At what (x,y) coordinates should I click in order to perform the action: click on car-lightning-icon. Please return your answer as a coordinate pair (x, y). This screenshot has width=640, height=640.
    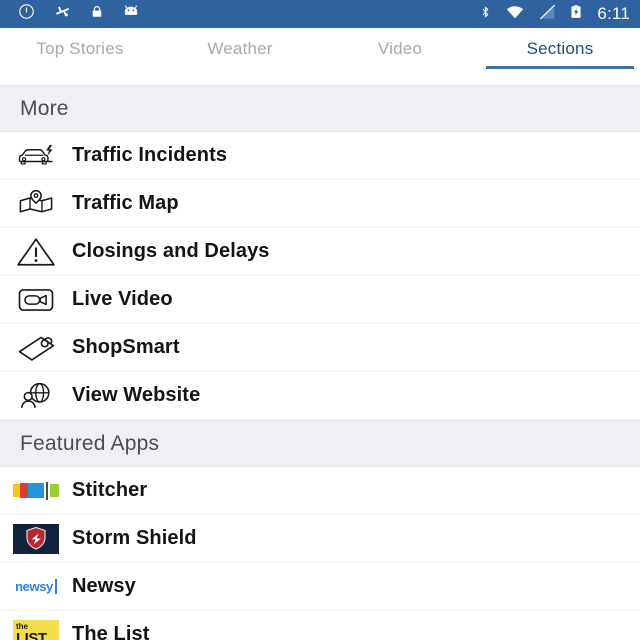
    Looking at the image, I should click on (36, 156).